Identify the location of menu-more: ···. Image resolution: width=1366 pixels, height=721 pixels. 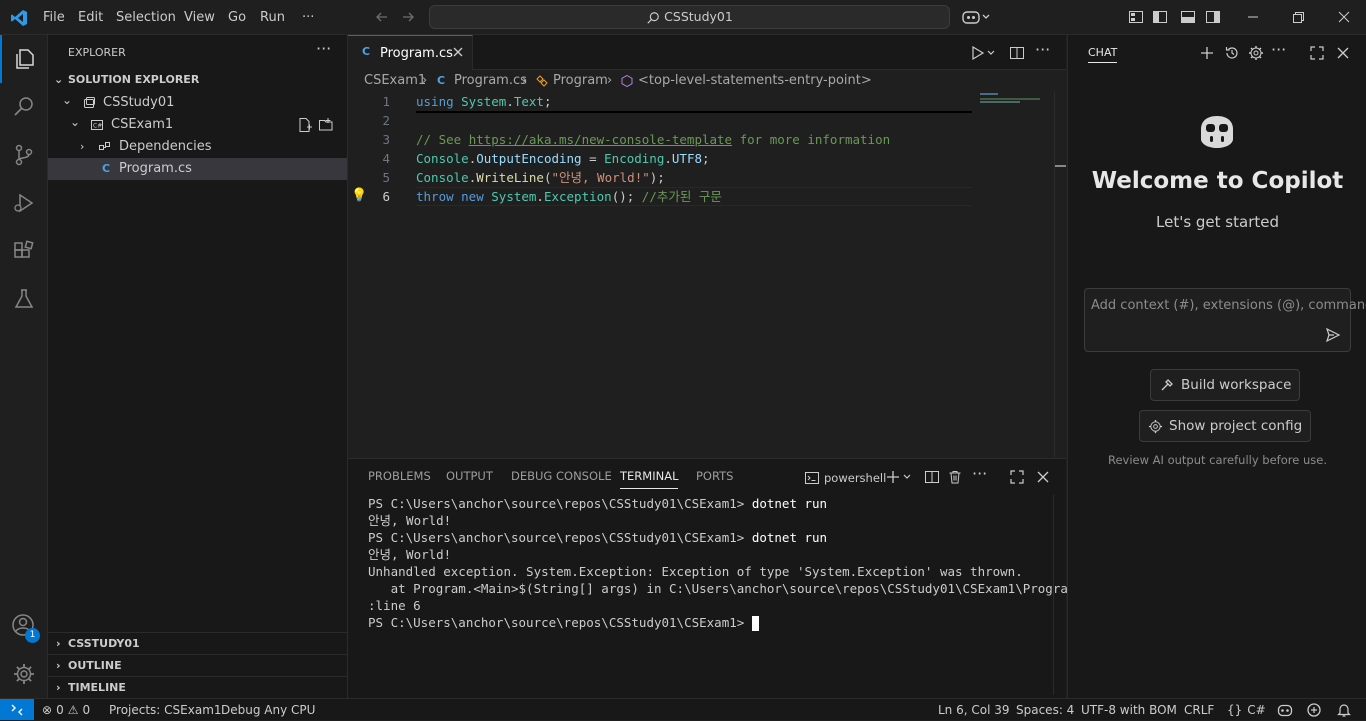
(308, 17).